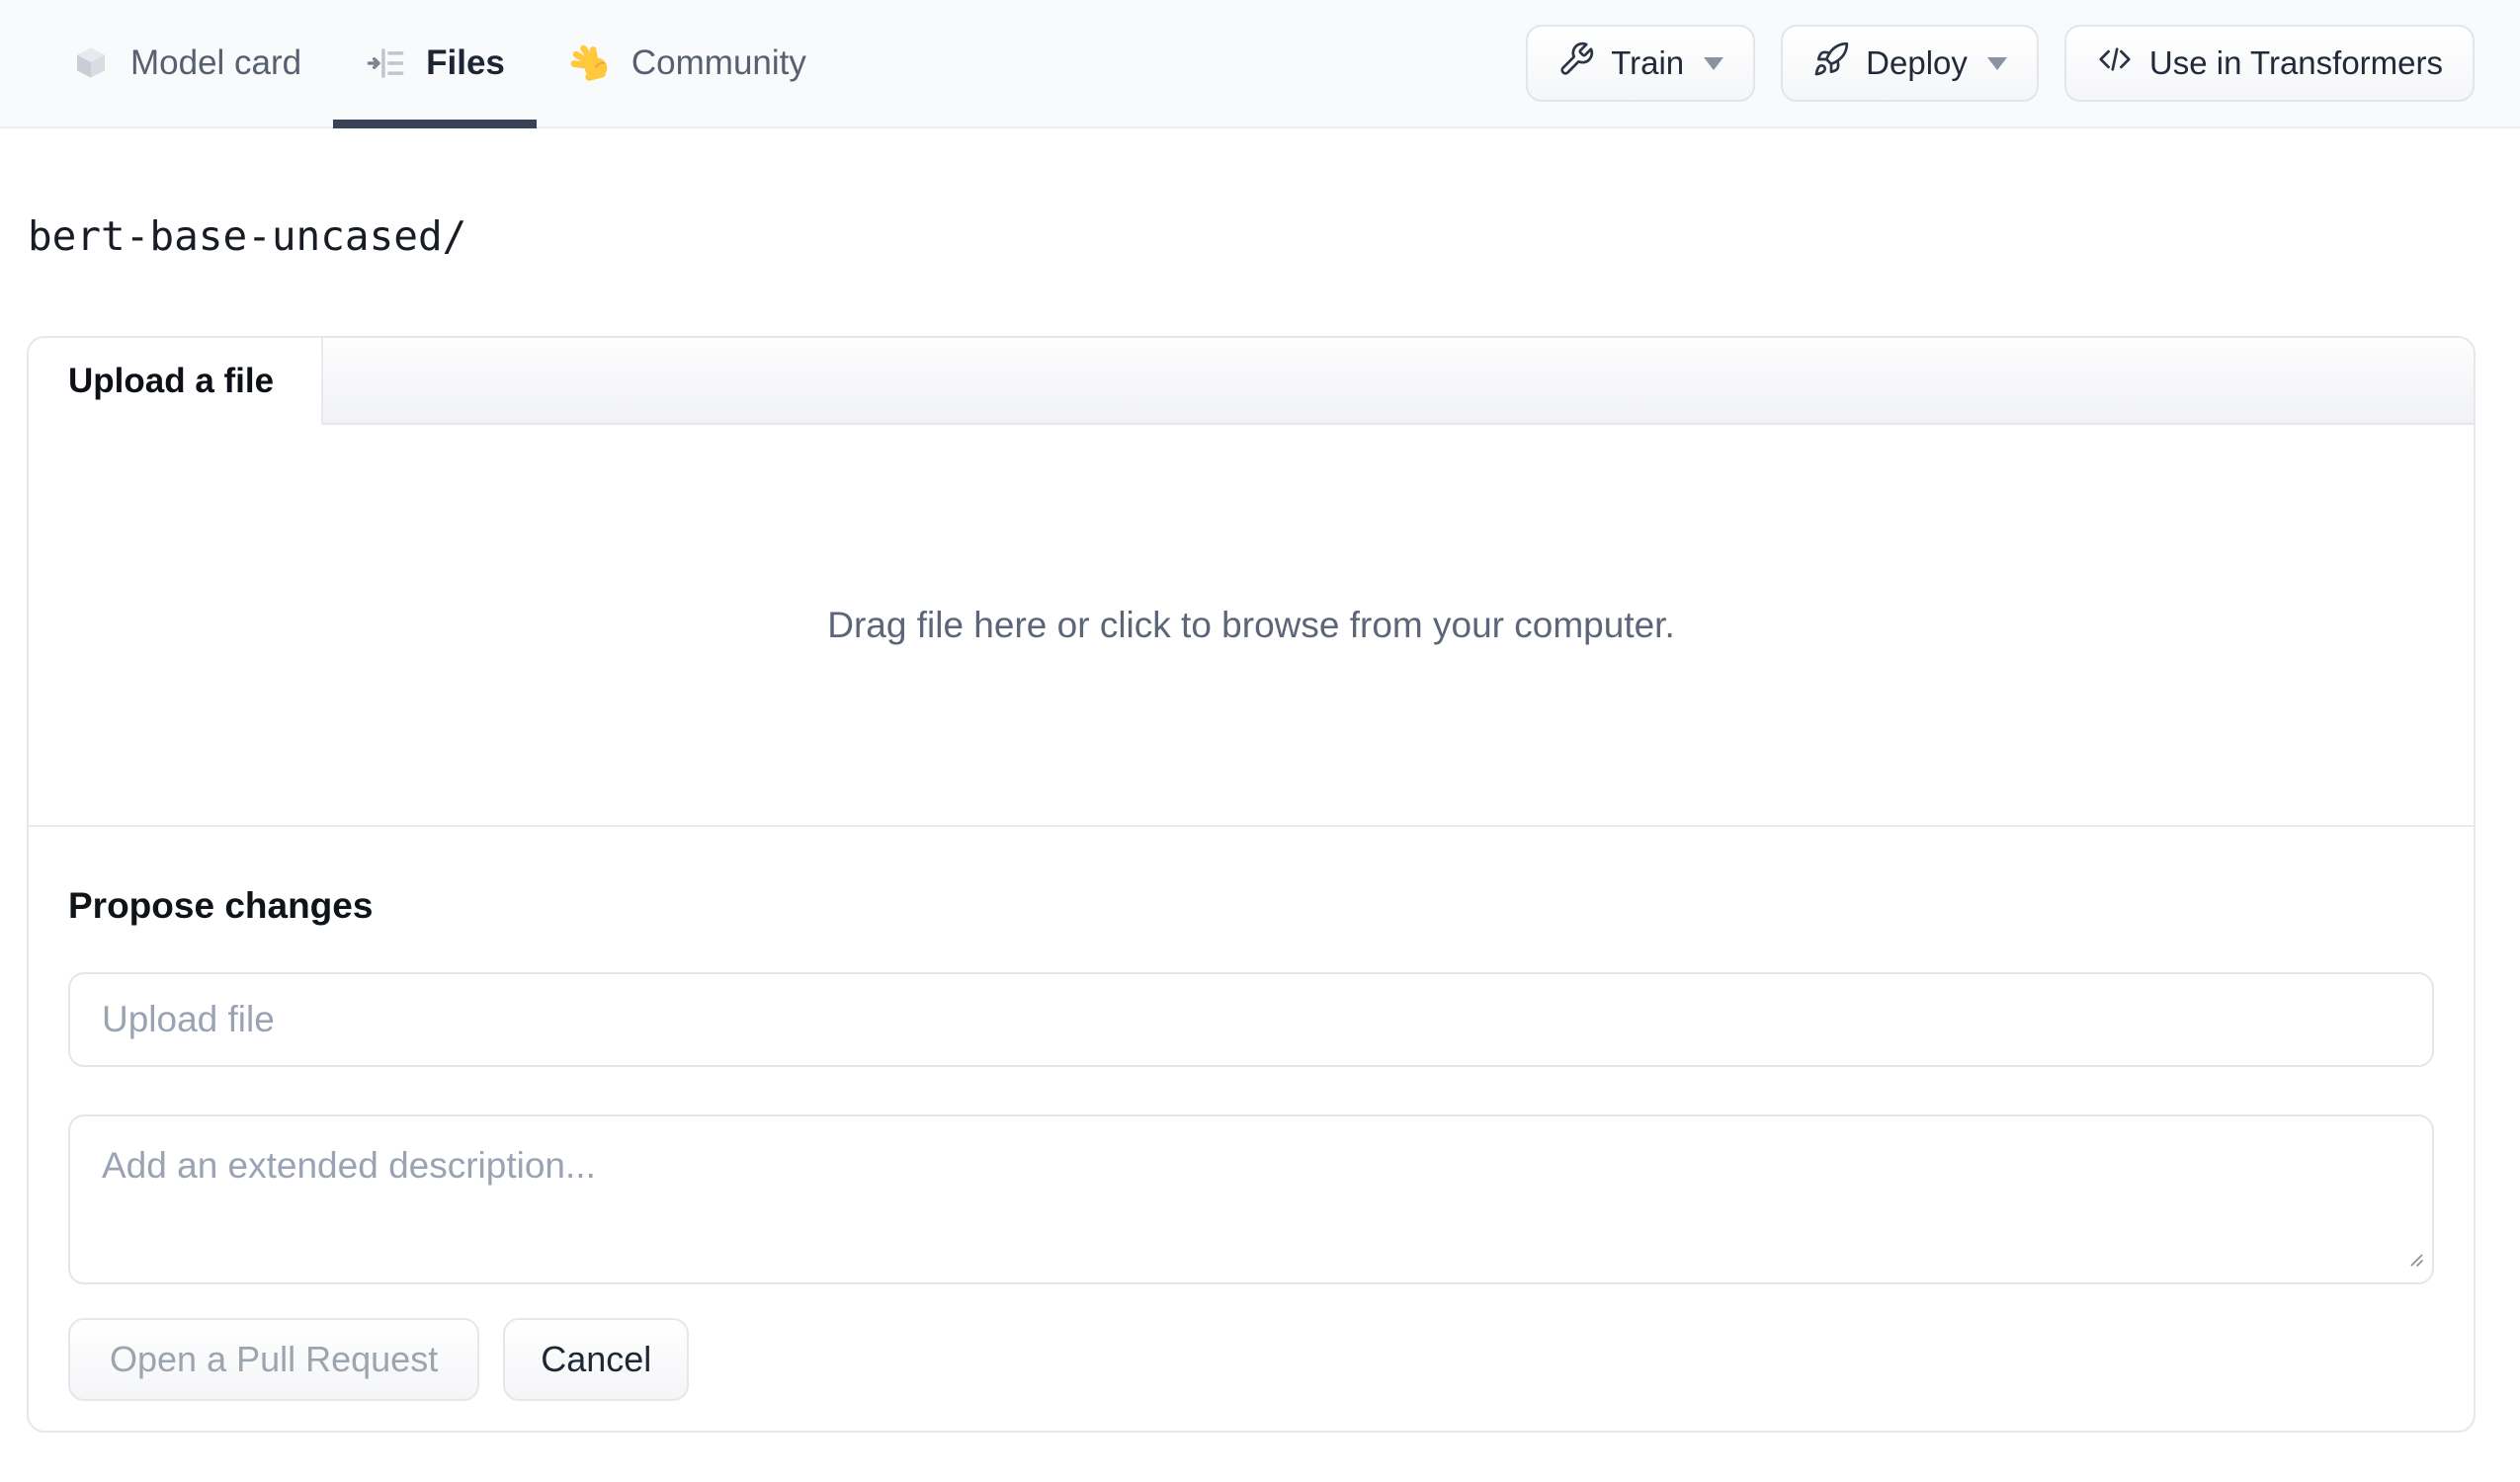  Describe the element at coordinates (596, 1359) in the screenshot. I see `cancel-button: Cancel` at that location.